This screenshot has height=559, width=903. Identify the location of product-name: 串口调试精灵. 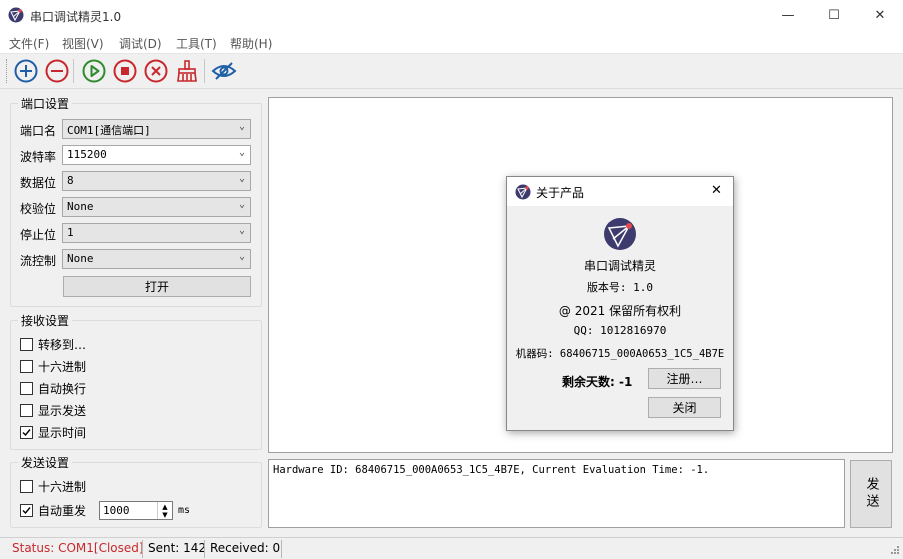
(619, 266).